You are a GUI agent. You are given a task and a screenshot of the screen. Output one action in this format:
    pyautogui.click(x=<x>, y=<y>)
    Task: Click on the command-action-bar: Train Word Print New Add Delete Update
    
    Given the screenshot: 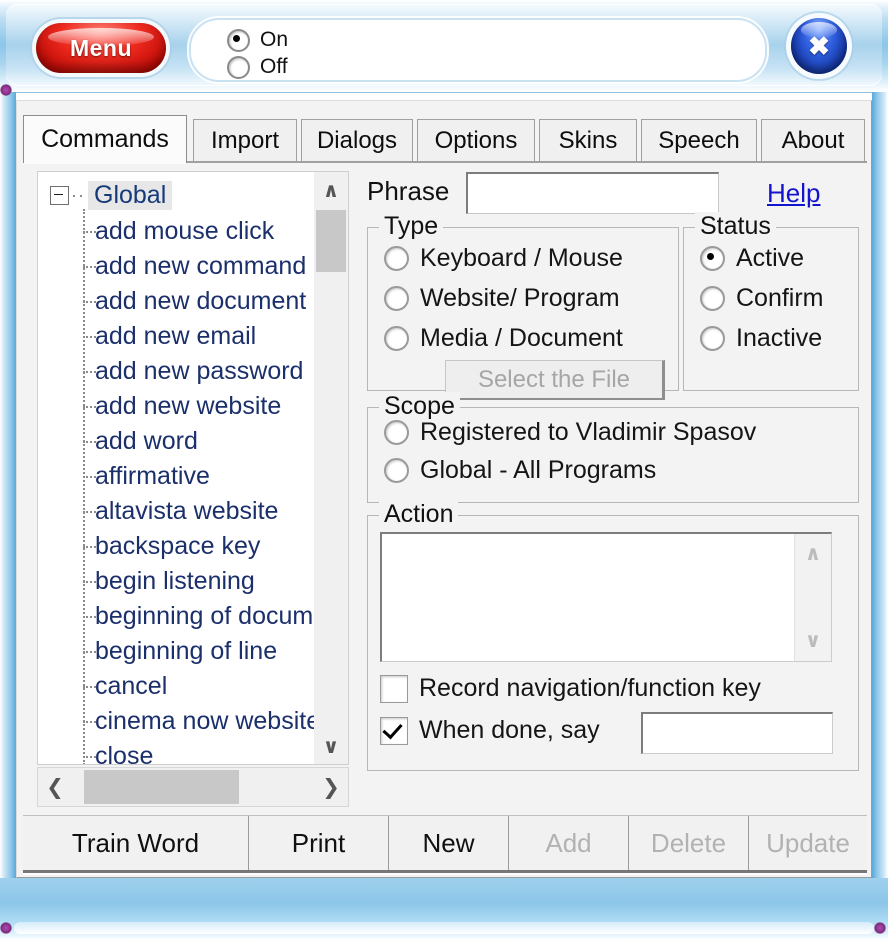 What is the action you would take?
    pyautogui.click(x=445, y=844)
    